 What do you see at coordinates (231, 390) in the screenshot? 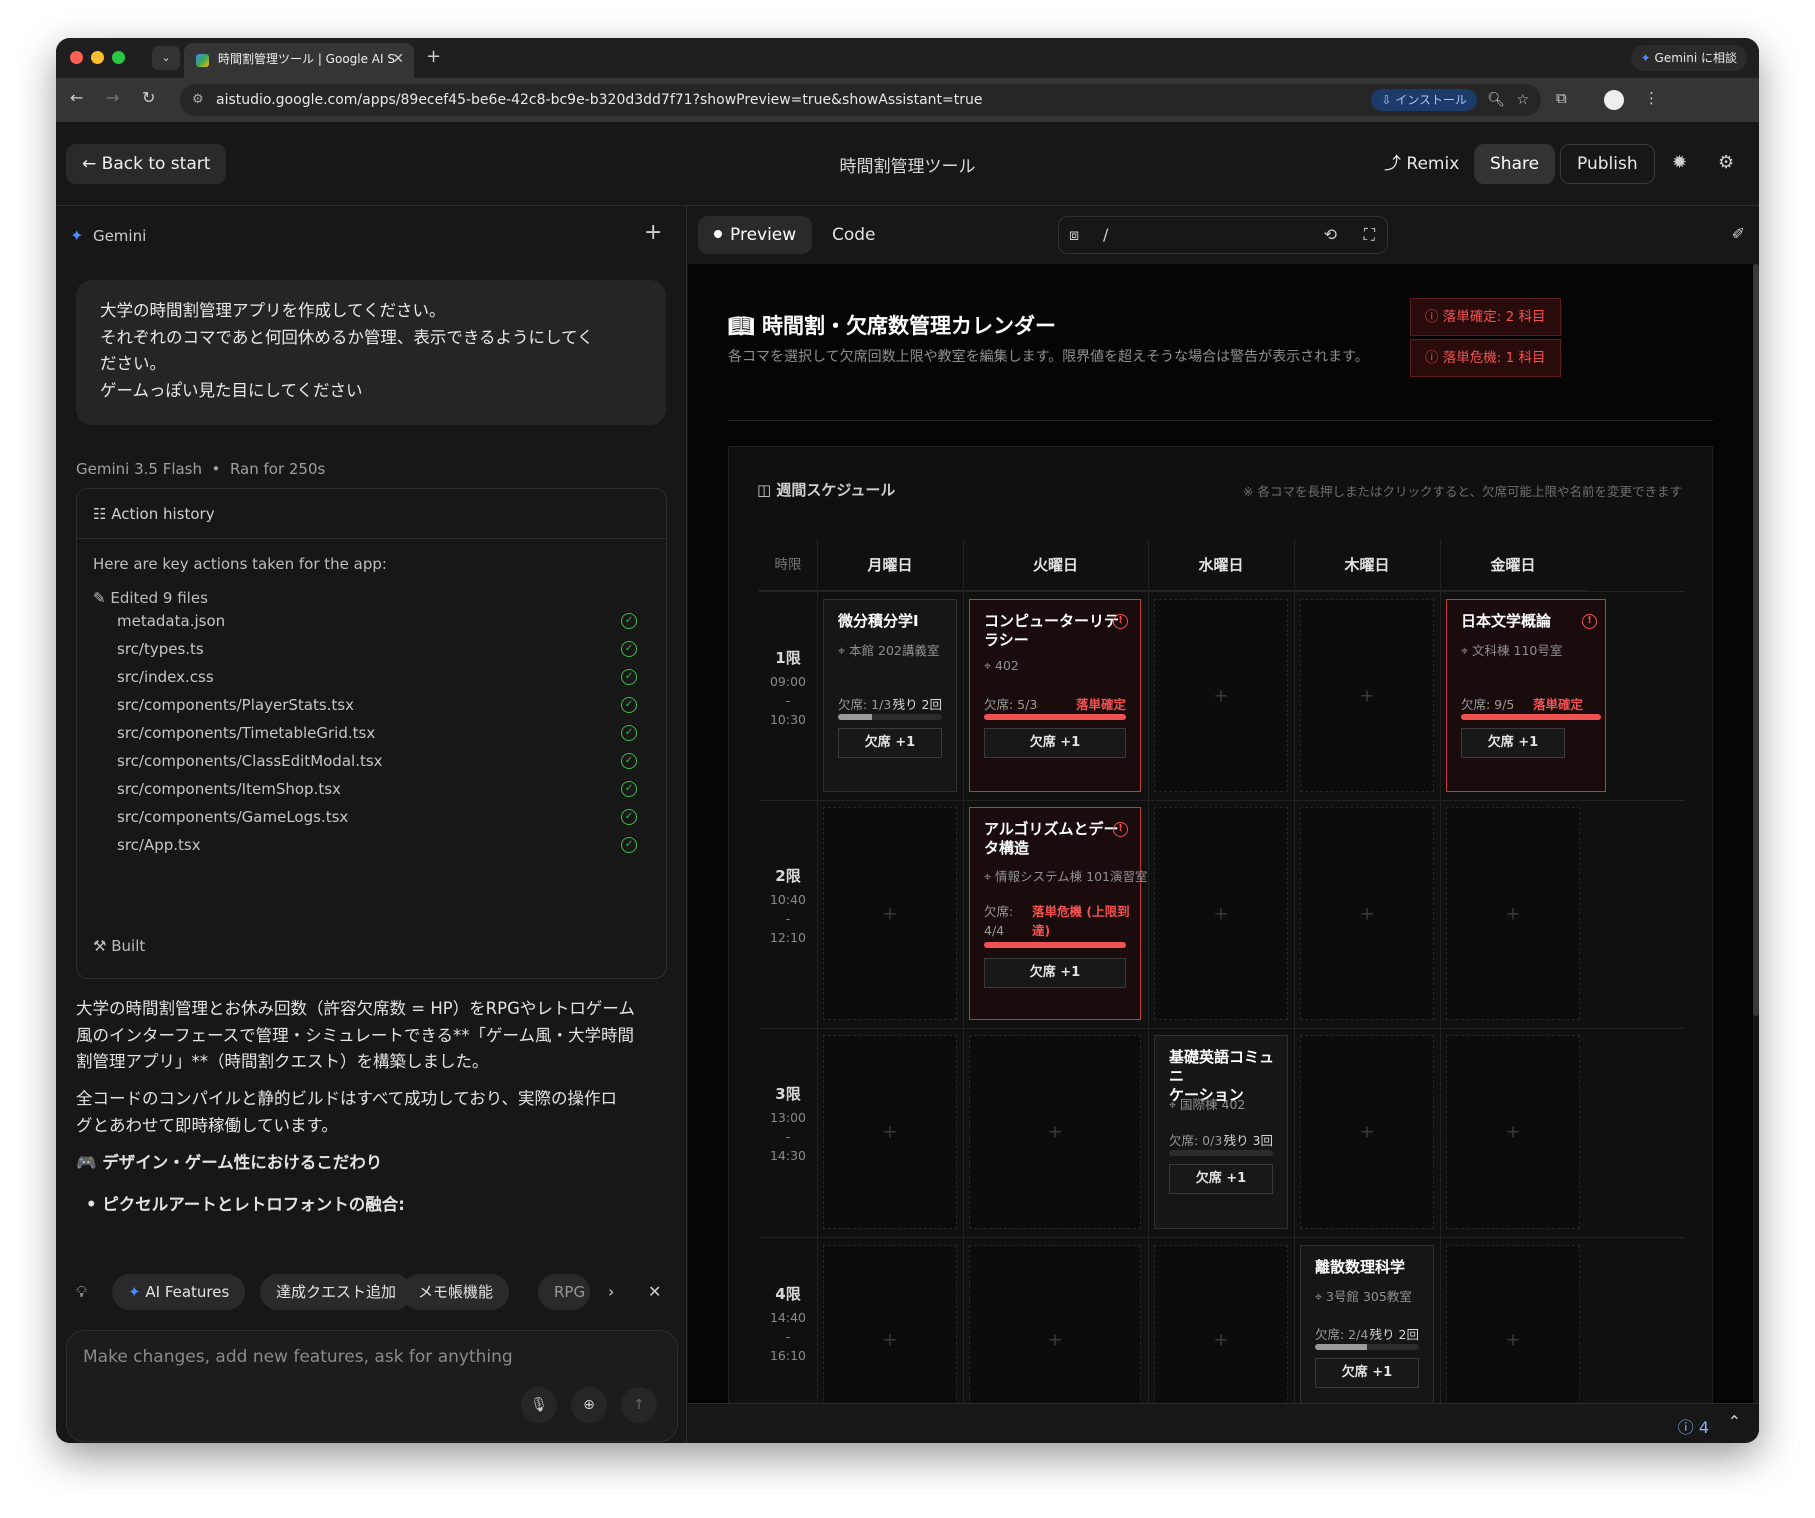
I see `prompt-line: ゲームっぽい見た目にしてください` at bounding box center [231, 390].